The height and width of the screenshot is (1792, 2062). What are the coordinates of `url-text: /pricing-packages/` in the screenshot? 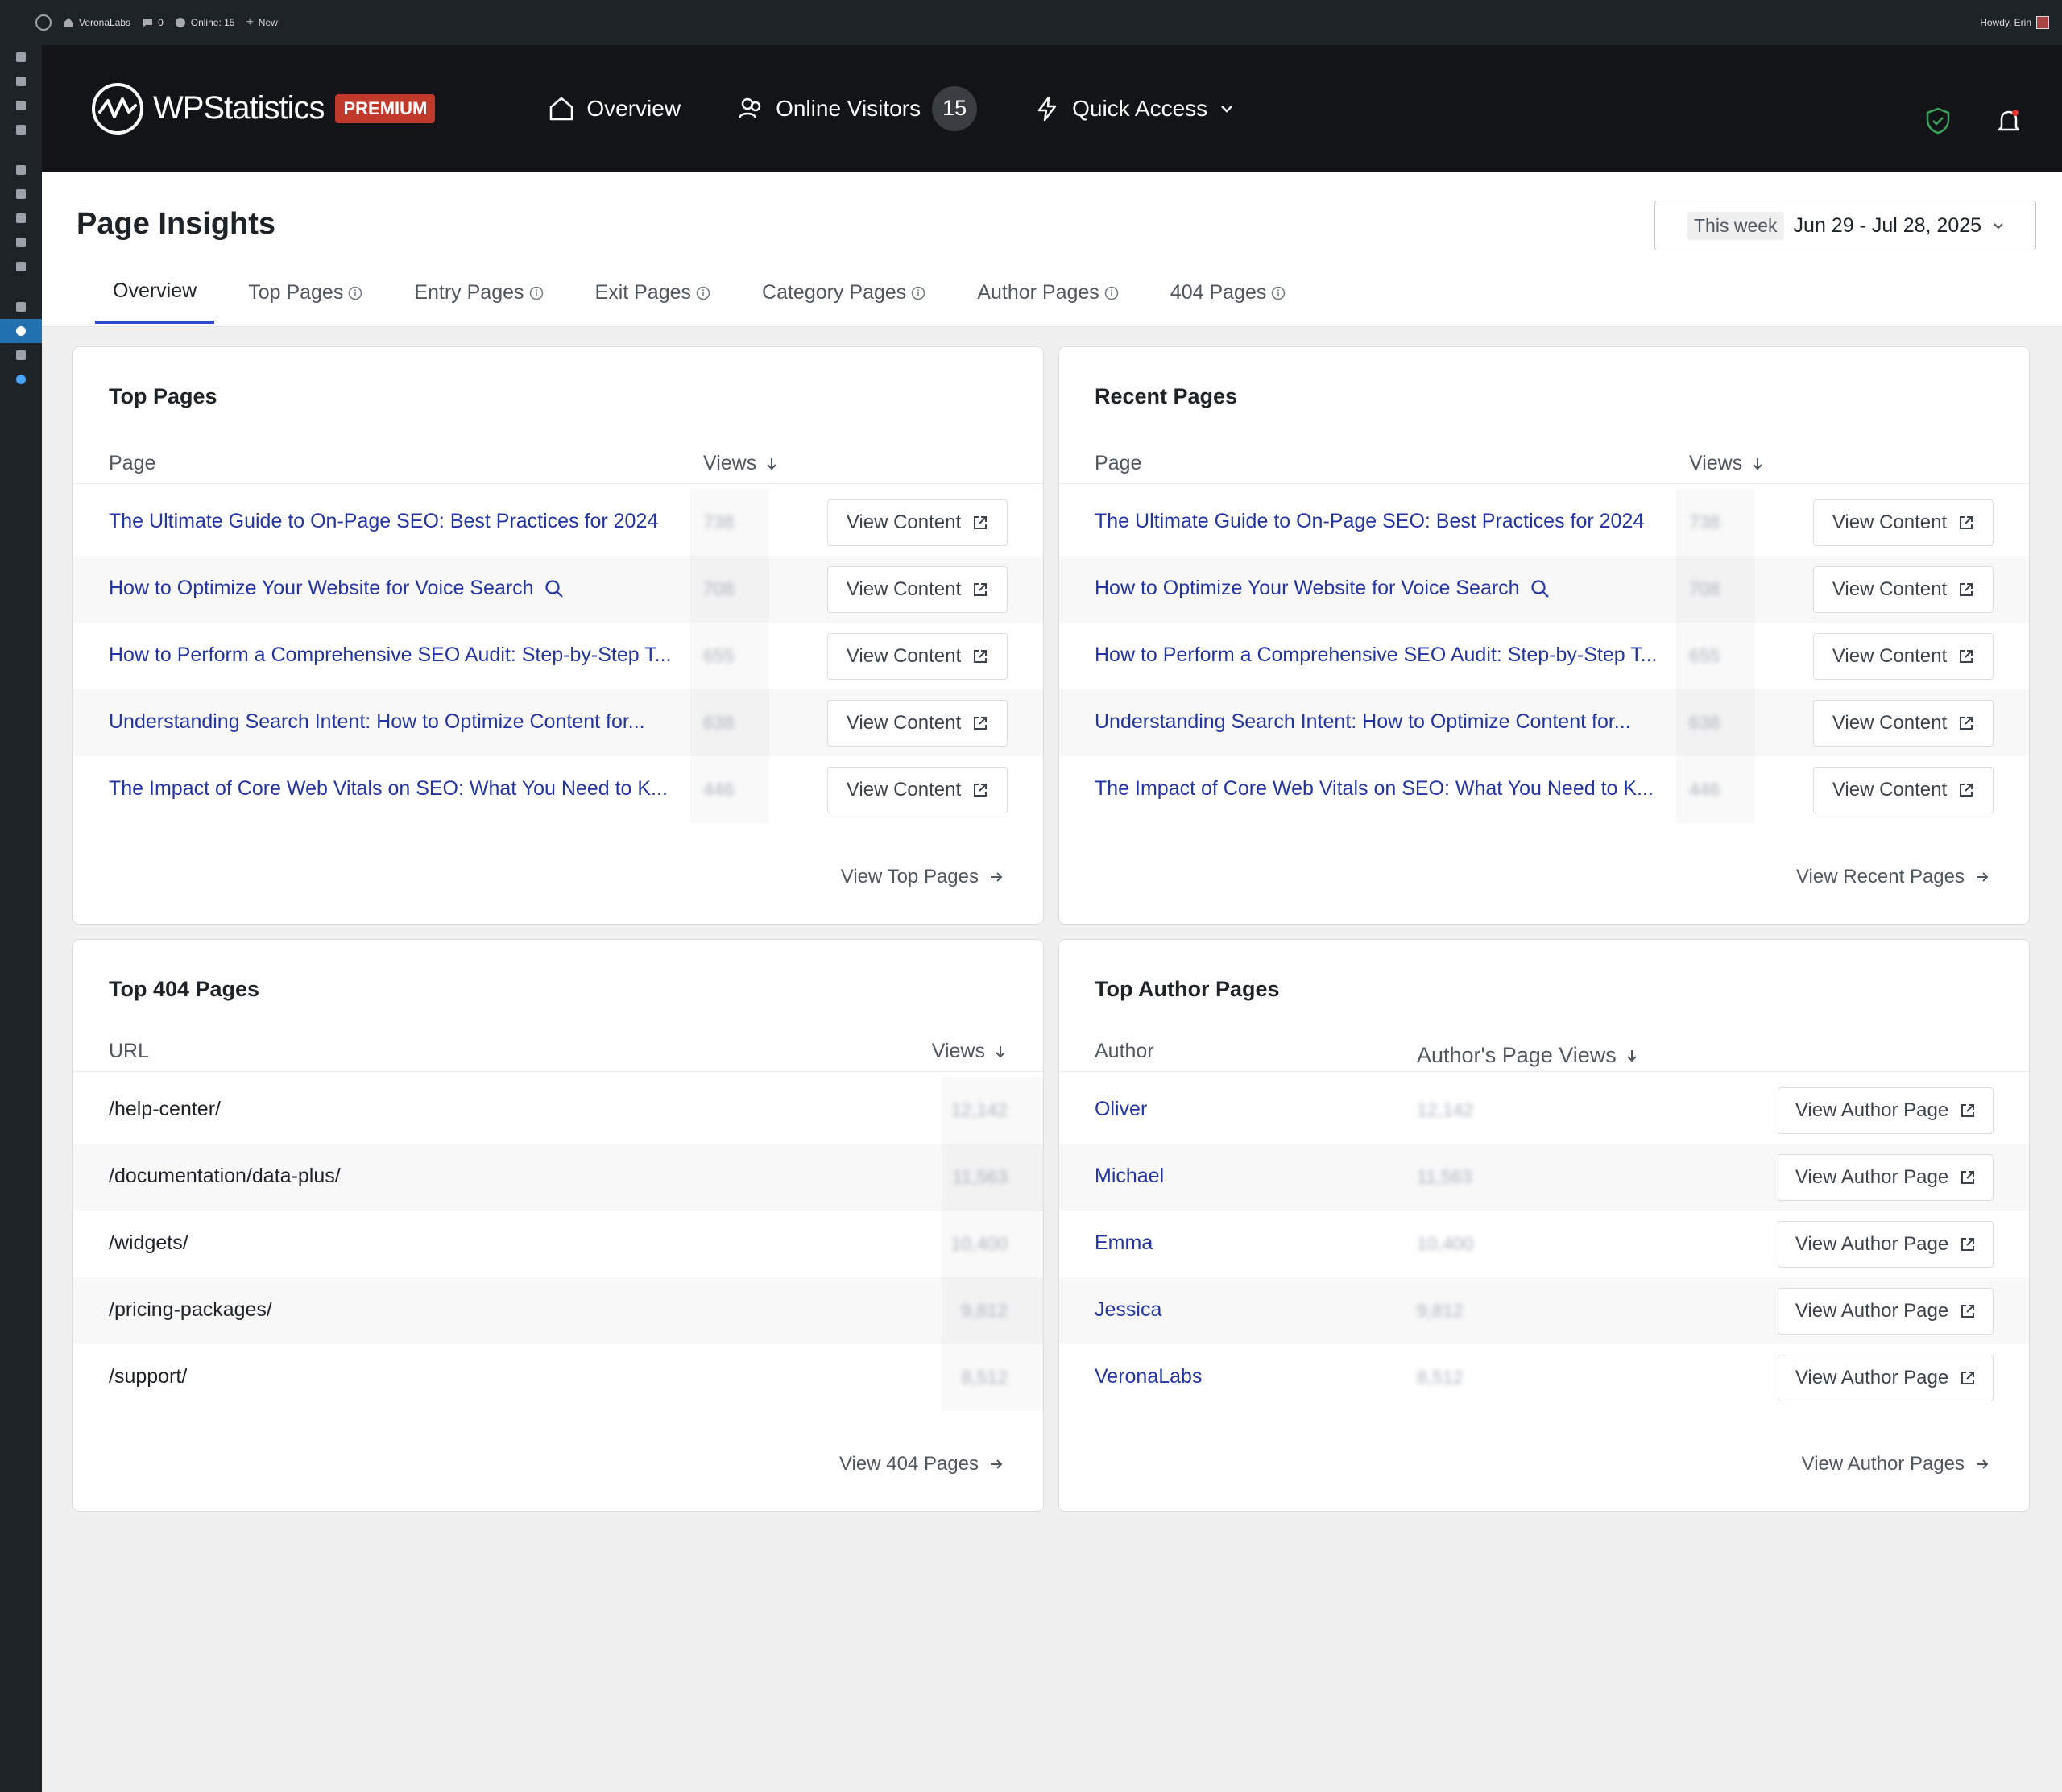 It's located at (190, 1309).